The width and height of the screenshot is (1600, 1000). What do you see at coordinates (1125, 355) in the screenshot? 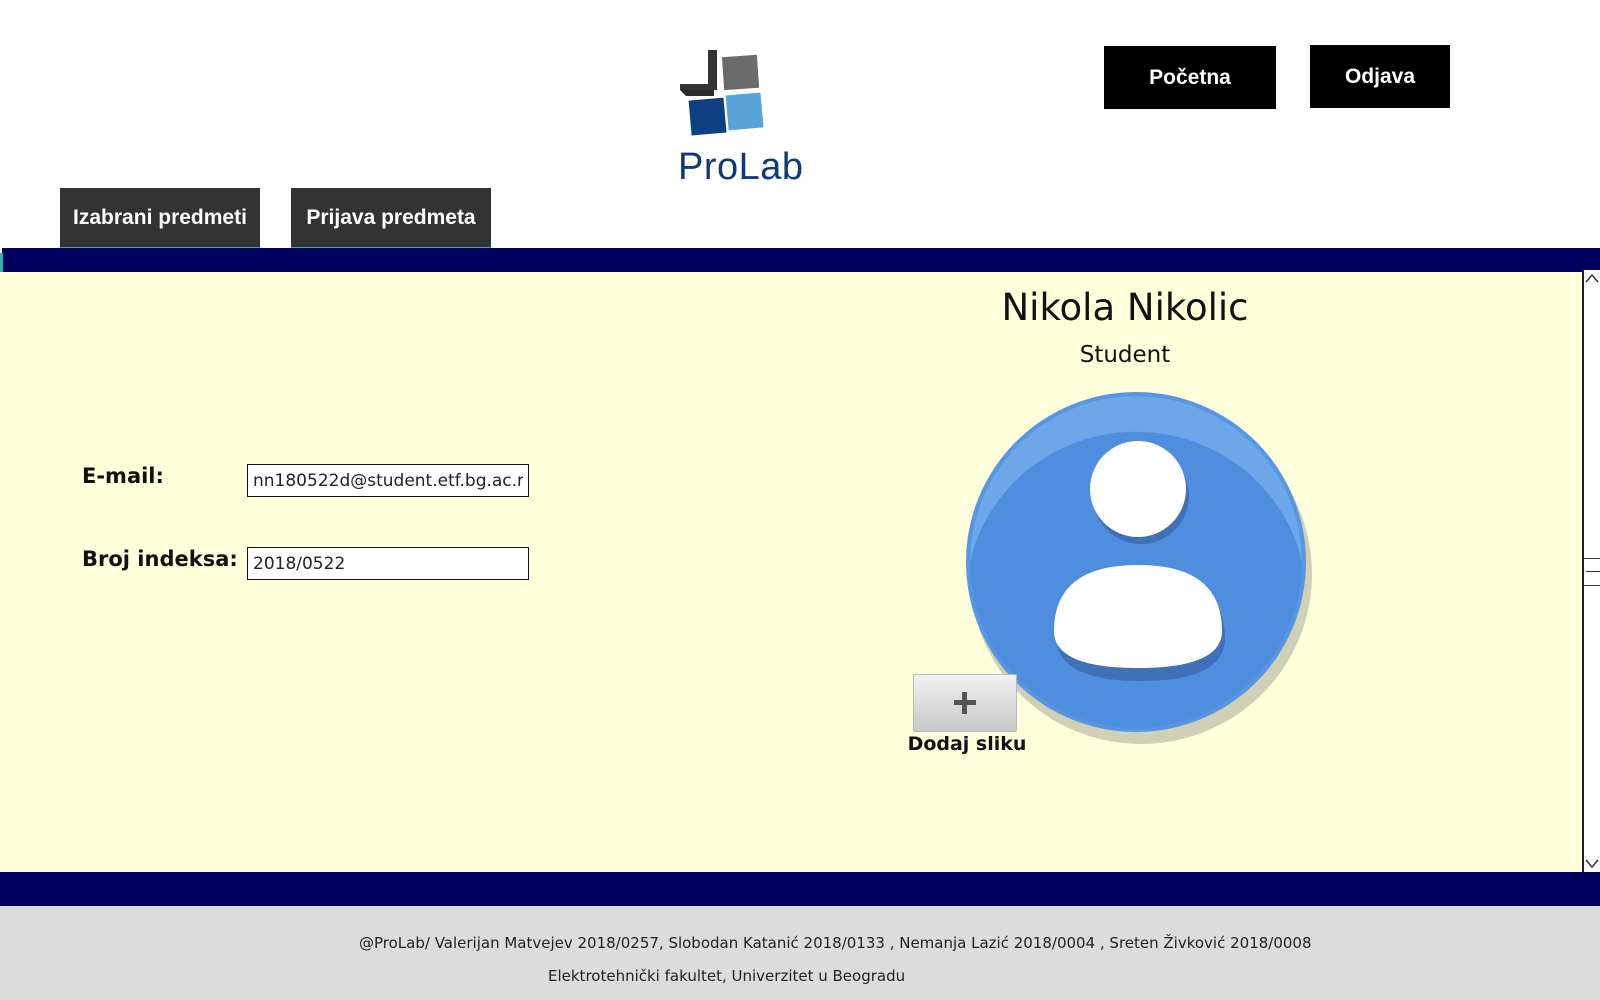
I see `user-role: Student` at bounding box center [1125, 355].